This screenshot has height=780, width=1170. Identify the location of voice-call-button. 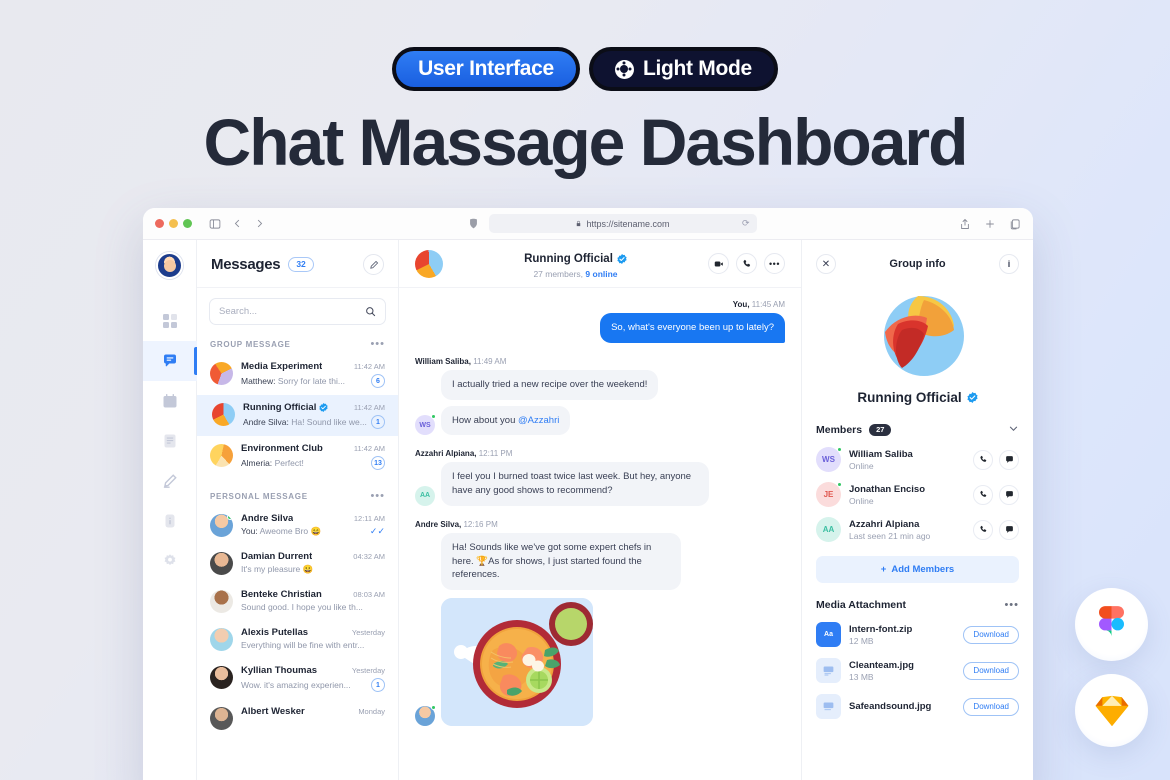
(746, 263).